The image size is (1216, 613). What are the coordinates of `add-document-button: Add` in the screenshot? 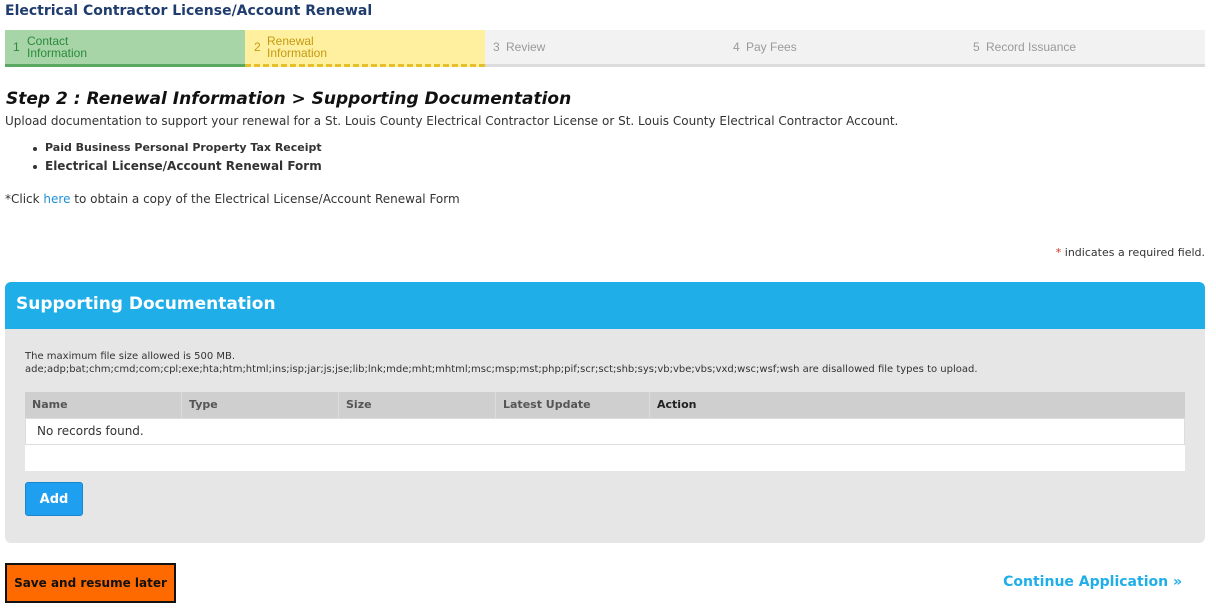 It's located at (54, 499).